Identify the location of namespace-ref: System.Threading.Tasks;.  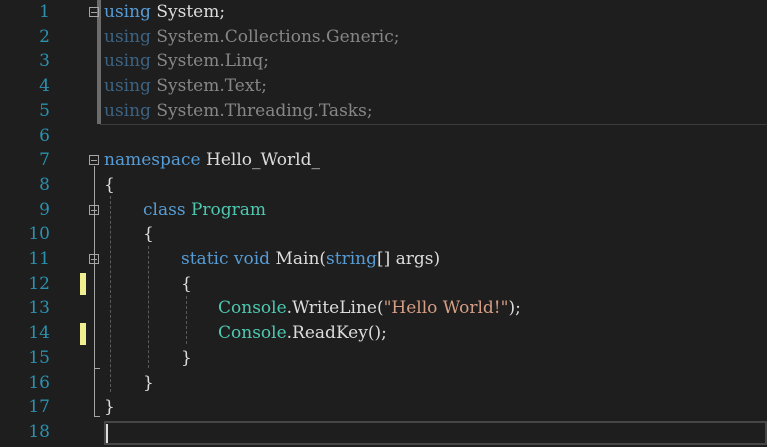
(261, 110).